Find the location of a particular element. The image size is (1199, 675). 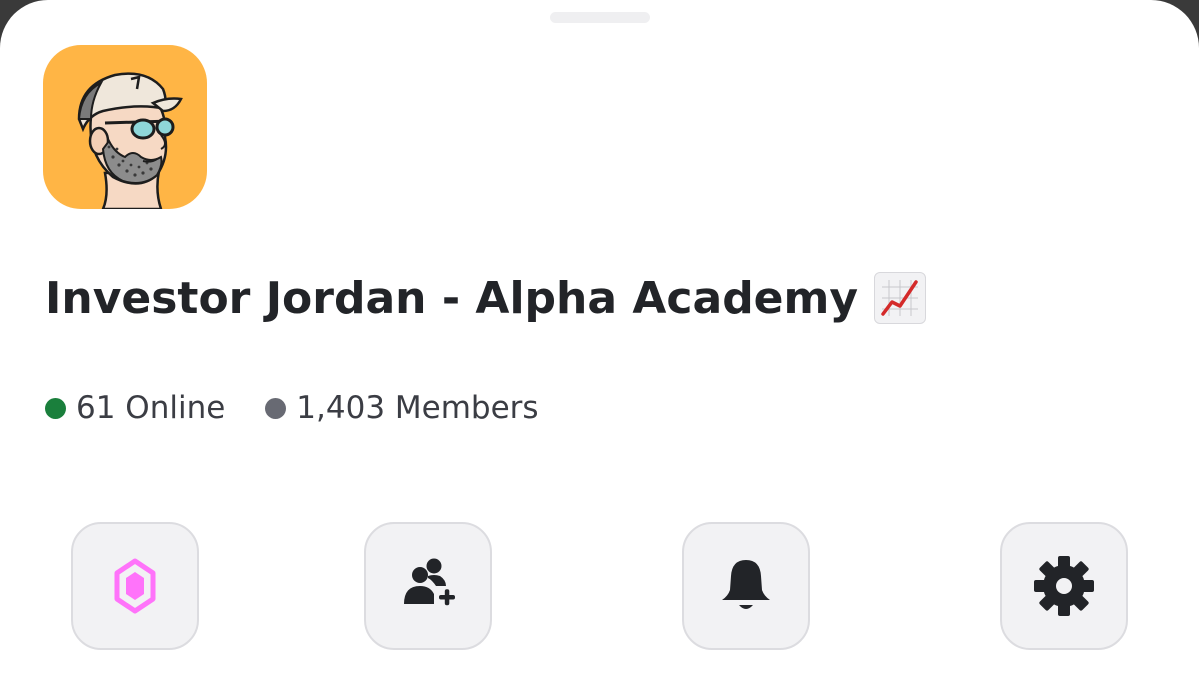

server-name: Investor Jordan - Alpha Academy is located at coordinates (452, 298).